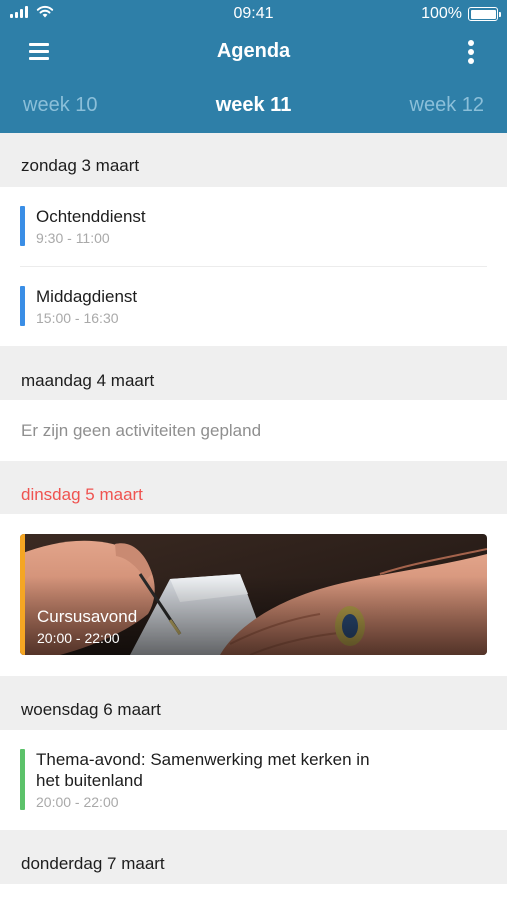  What do you see at coordinates (89, 780) in the screenshot?
I see `event-title-line-2: het buitenland` at bounding box center [89, 780].